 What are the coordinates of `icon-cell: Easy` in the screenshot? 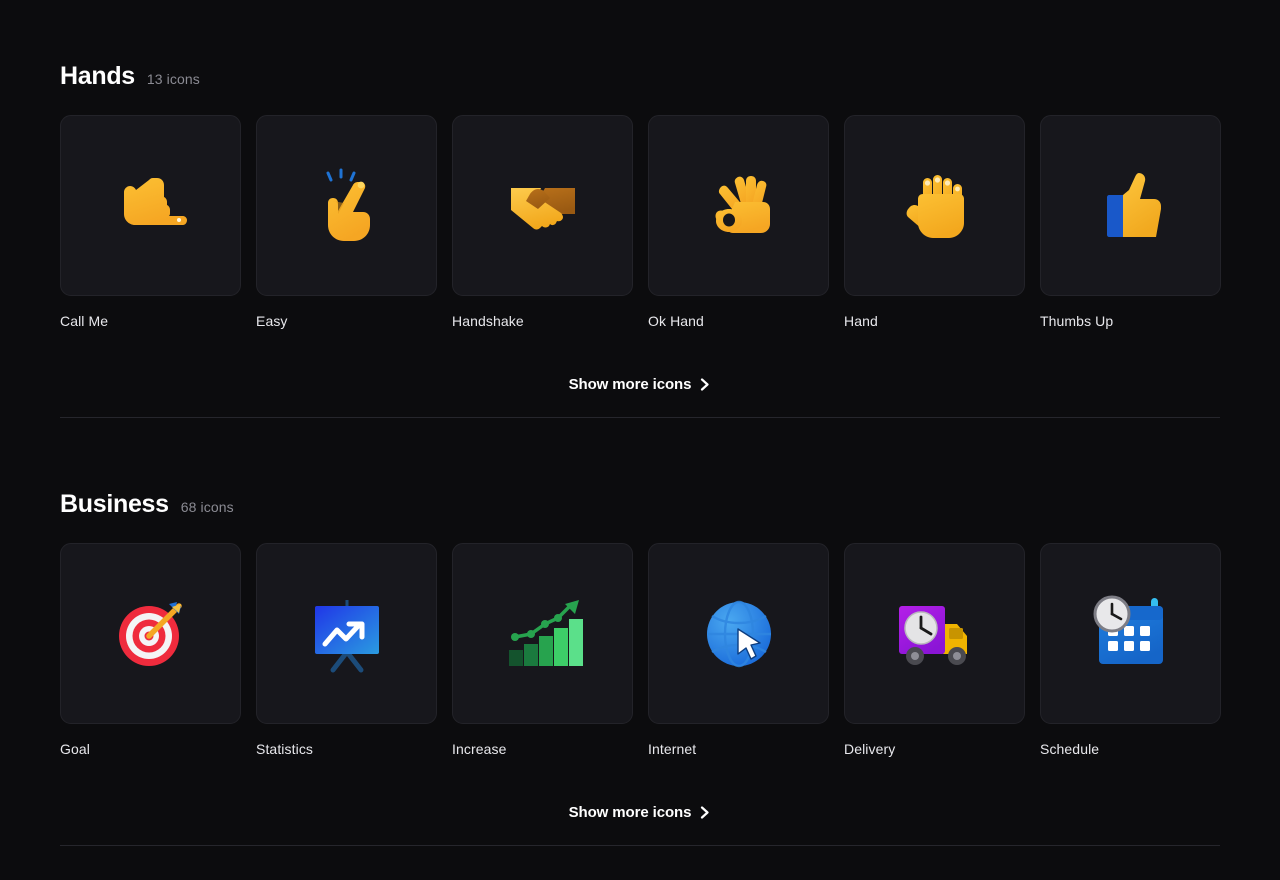 It's located at (346, 222).